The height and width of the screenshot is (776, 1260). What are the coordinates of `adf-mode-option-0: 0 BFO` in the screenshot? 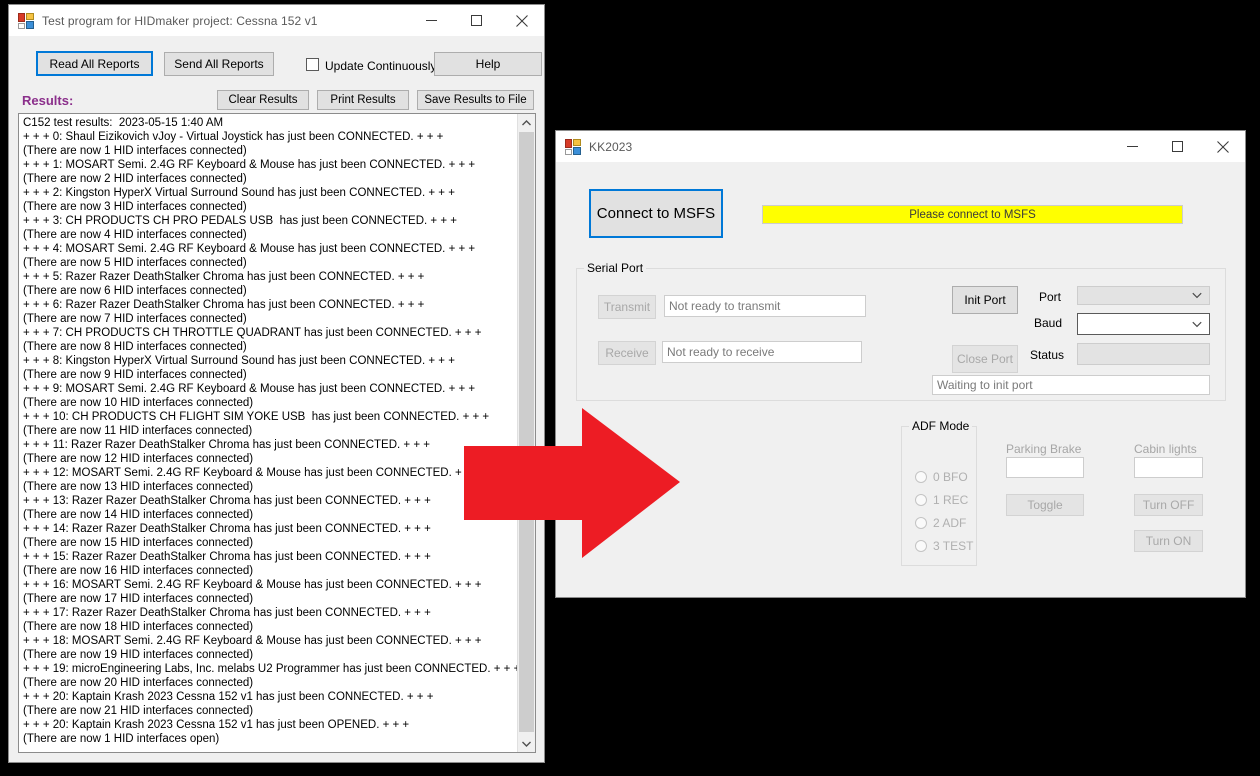 It's located at (941, 477).